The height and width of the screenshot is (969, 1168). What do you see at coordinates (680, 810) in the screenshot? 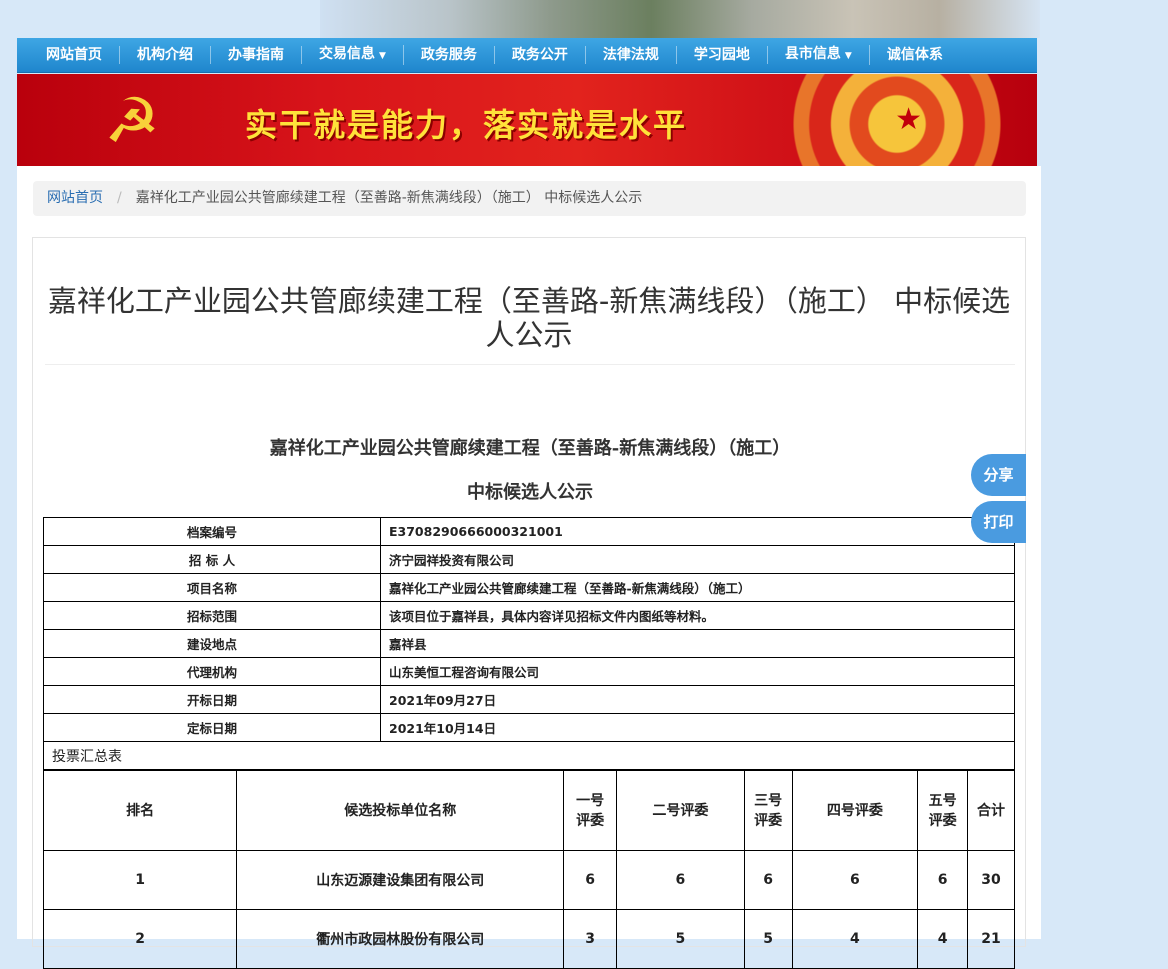
I see `header-judge-2: 二号评委` at bounding box center [680, 810].